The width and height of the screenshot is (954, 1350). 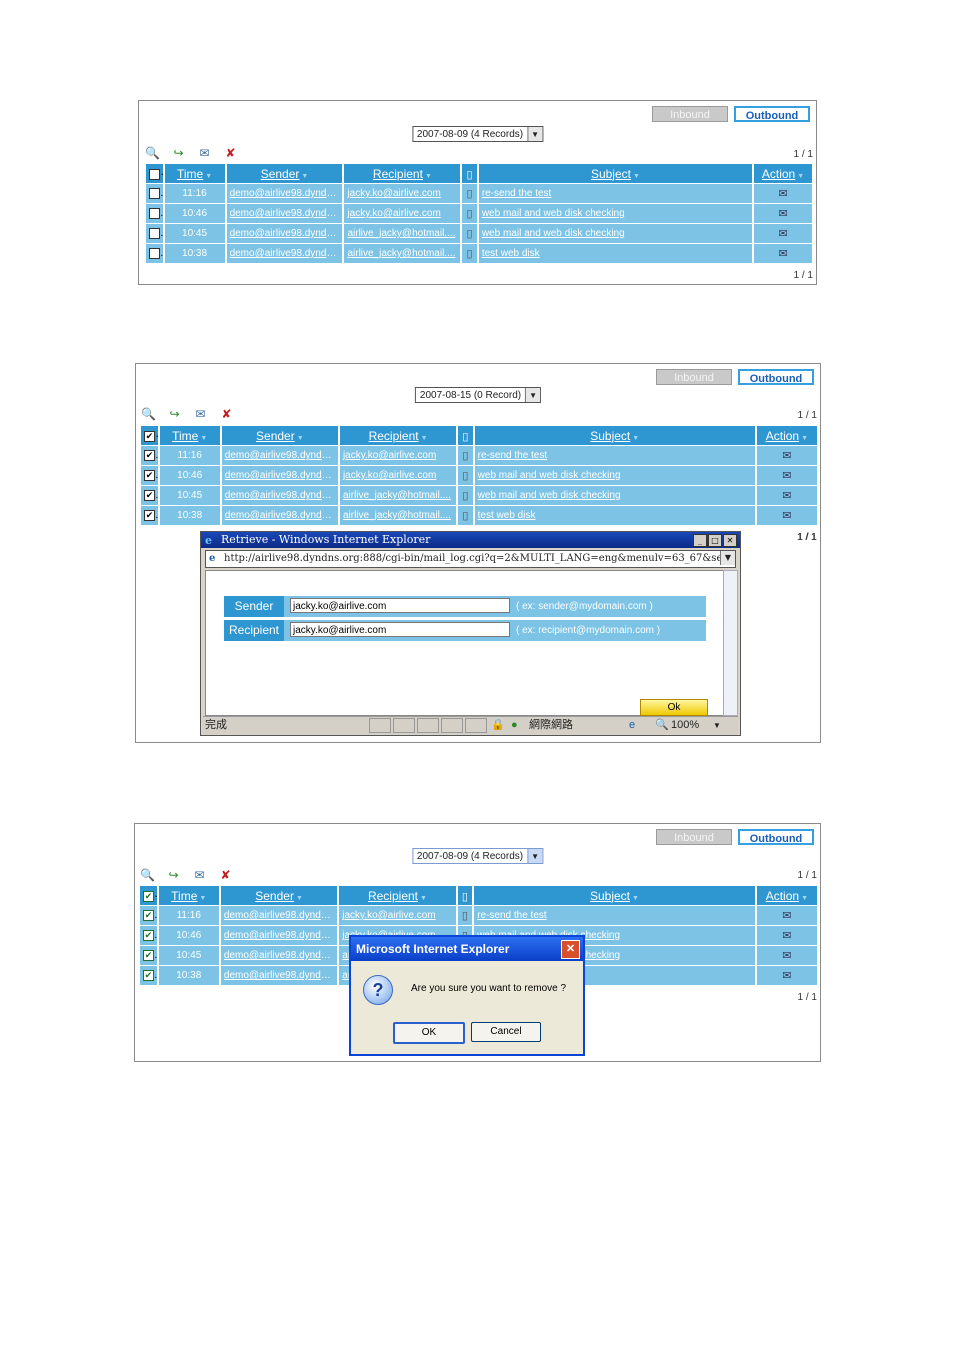 What do you see at coordinates (478, 395) in the screenshot?
I see `date-select: 2007-08-15 (0 Record) ▼` at bounding box center [478, 395].